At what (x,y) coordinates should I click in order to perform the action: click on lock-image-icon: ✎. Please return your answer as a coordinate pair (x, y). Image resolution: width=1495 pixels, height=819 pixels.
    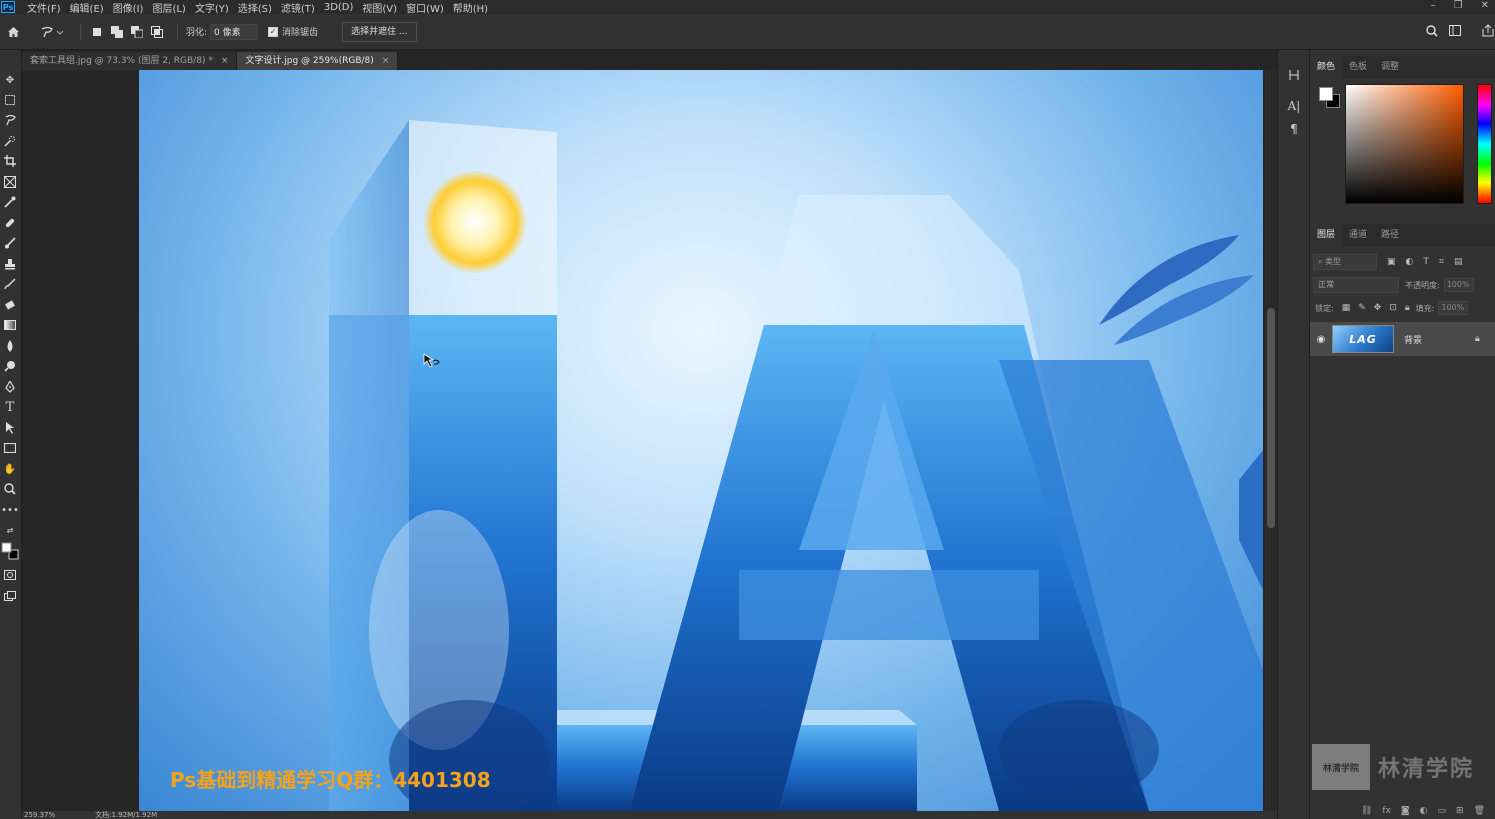
    Looking at the image, I should click on (1362, 308).